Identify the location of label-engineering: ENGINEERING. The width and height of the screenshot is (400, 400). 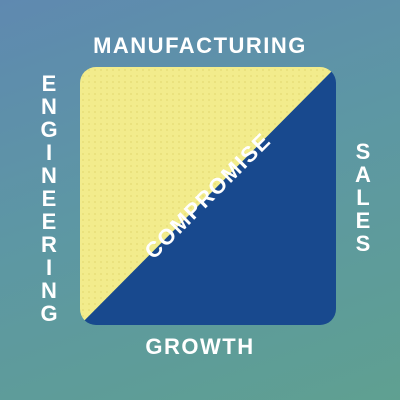
(49, 198).